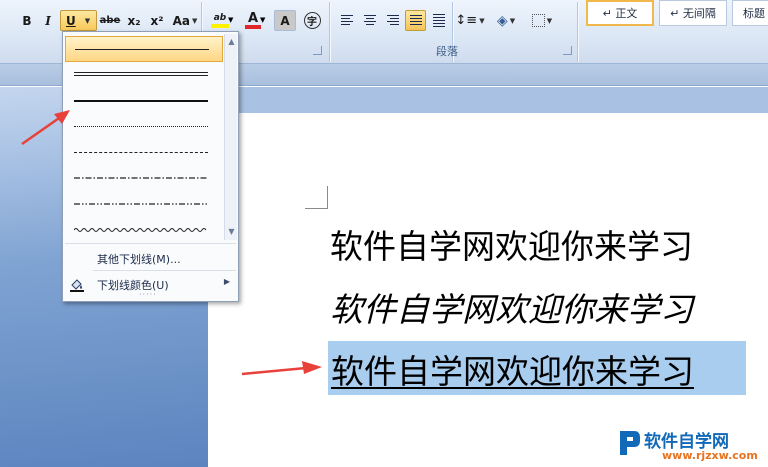  Describe the element at coordinates (511, 244) in the screenshot. I see `document-line-normal: 软件自学网欢迎你来学习` at that location.